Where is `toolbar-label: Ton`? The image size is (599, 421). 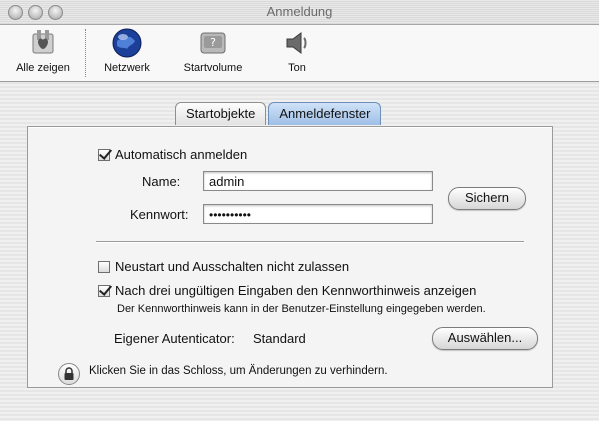
toolbar-label: Ton is located at coordinates (297, 68).